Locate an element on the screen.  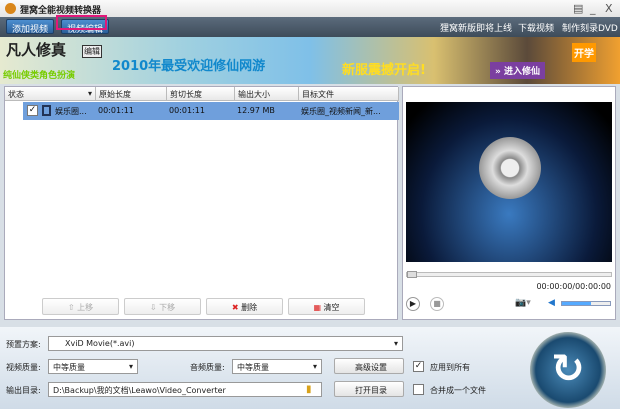
video-screen is located at coordinates (509, 182).